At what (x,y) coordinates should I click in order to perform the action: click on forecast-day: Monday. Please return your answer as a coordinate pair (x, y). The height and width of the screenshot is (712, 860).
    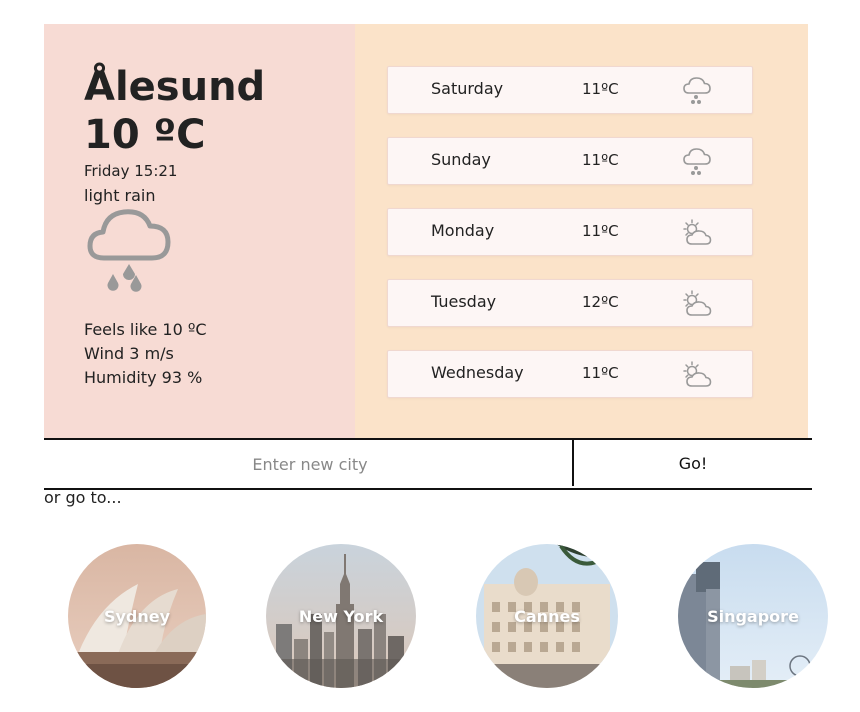
    Looking at the image, I should click on (463, 230).